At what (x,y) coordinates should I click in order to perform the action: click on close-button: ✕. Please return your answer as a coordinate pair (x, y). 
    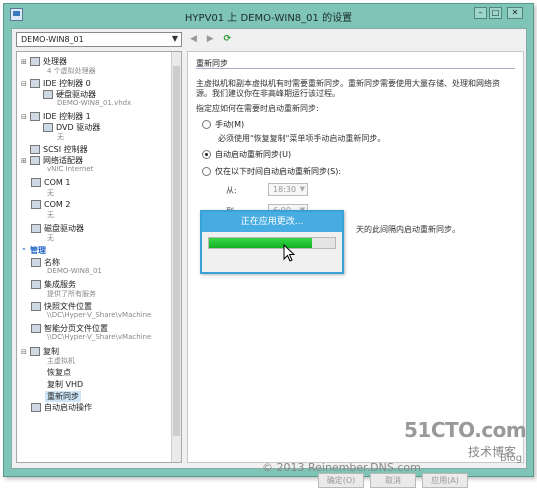
    Looking at the image, I should click on (515, 13).